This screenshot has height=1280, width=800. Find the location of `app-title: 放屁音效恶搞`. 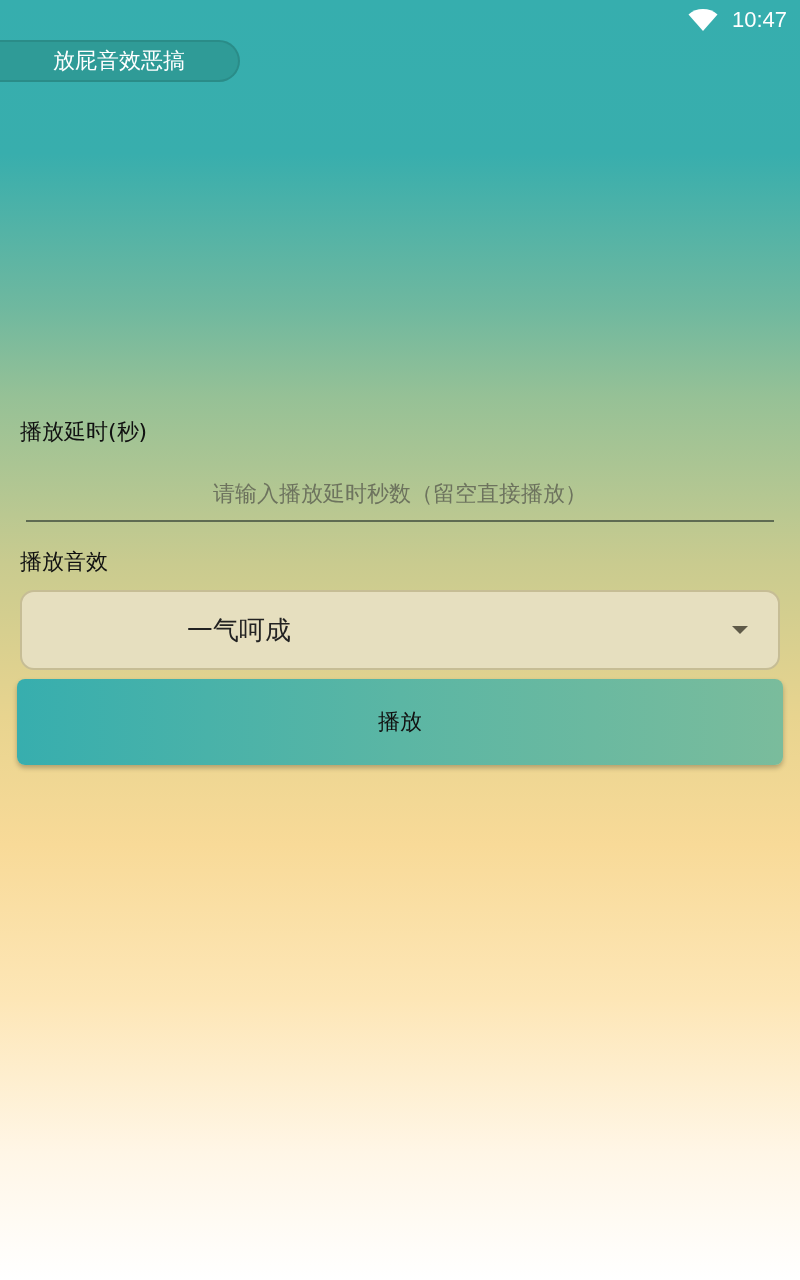

app-title: 放屁音效恶搞 is located at coordinates (120, 61).